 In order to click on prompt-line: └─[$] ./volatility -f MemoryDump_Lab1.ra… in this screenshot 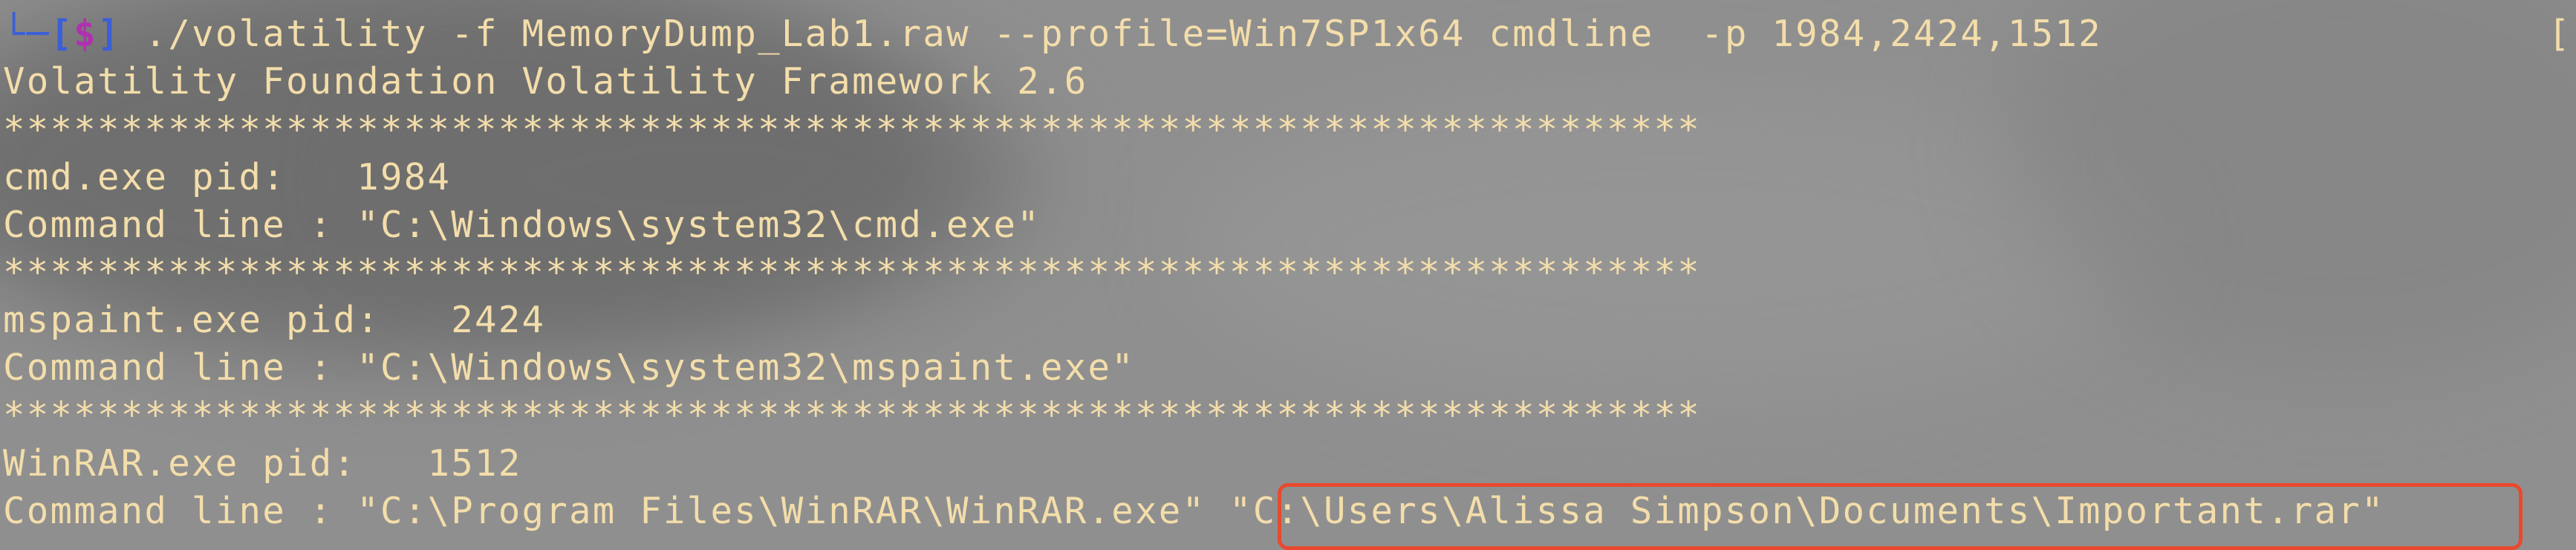, I will do `click(1052, 34)`.